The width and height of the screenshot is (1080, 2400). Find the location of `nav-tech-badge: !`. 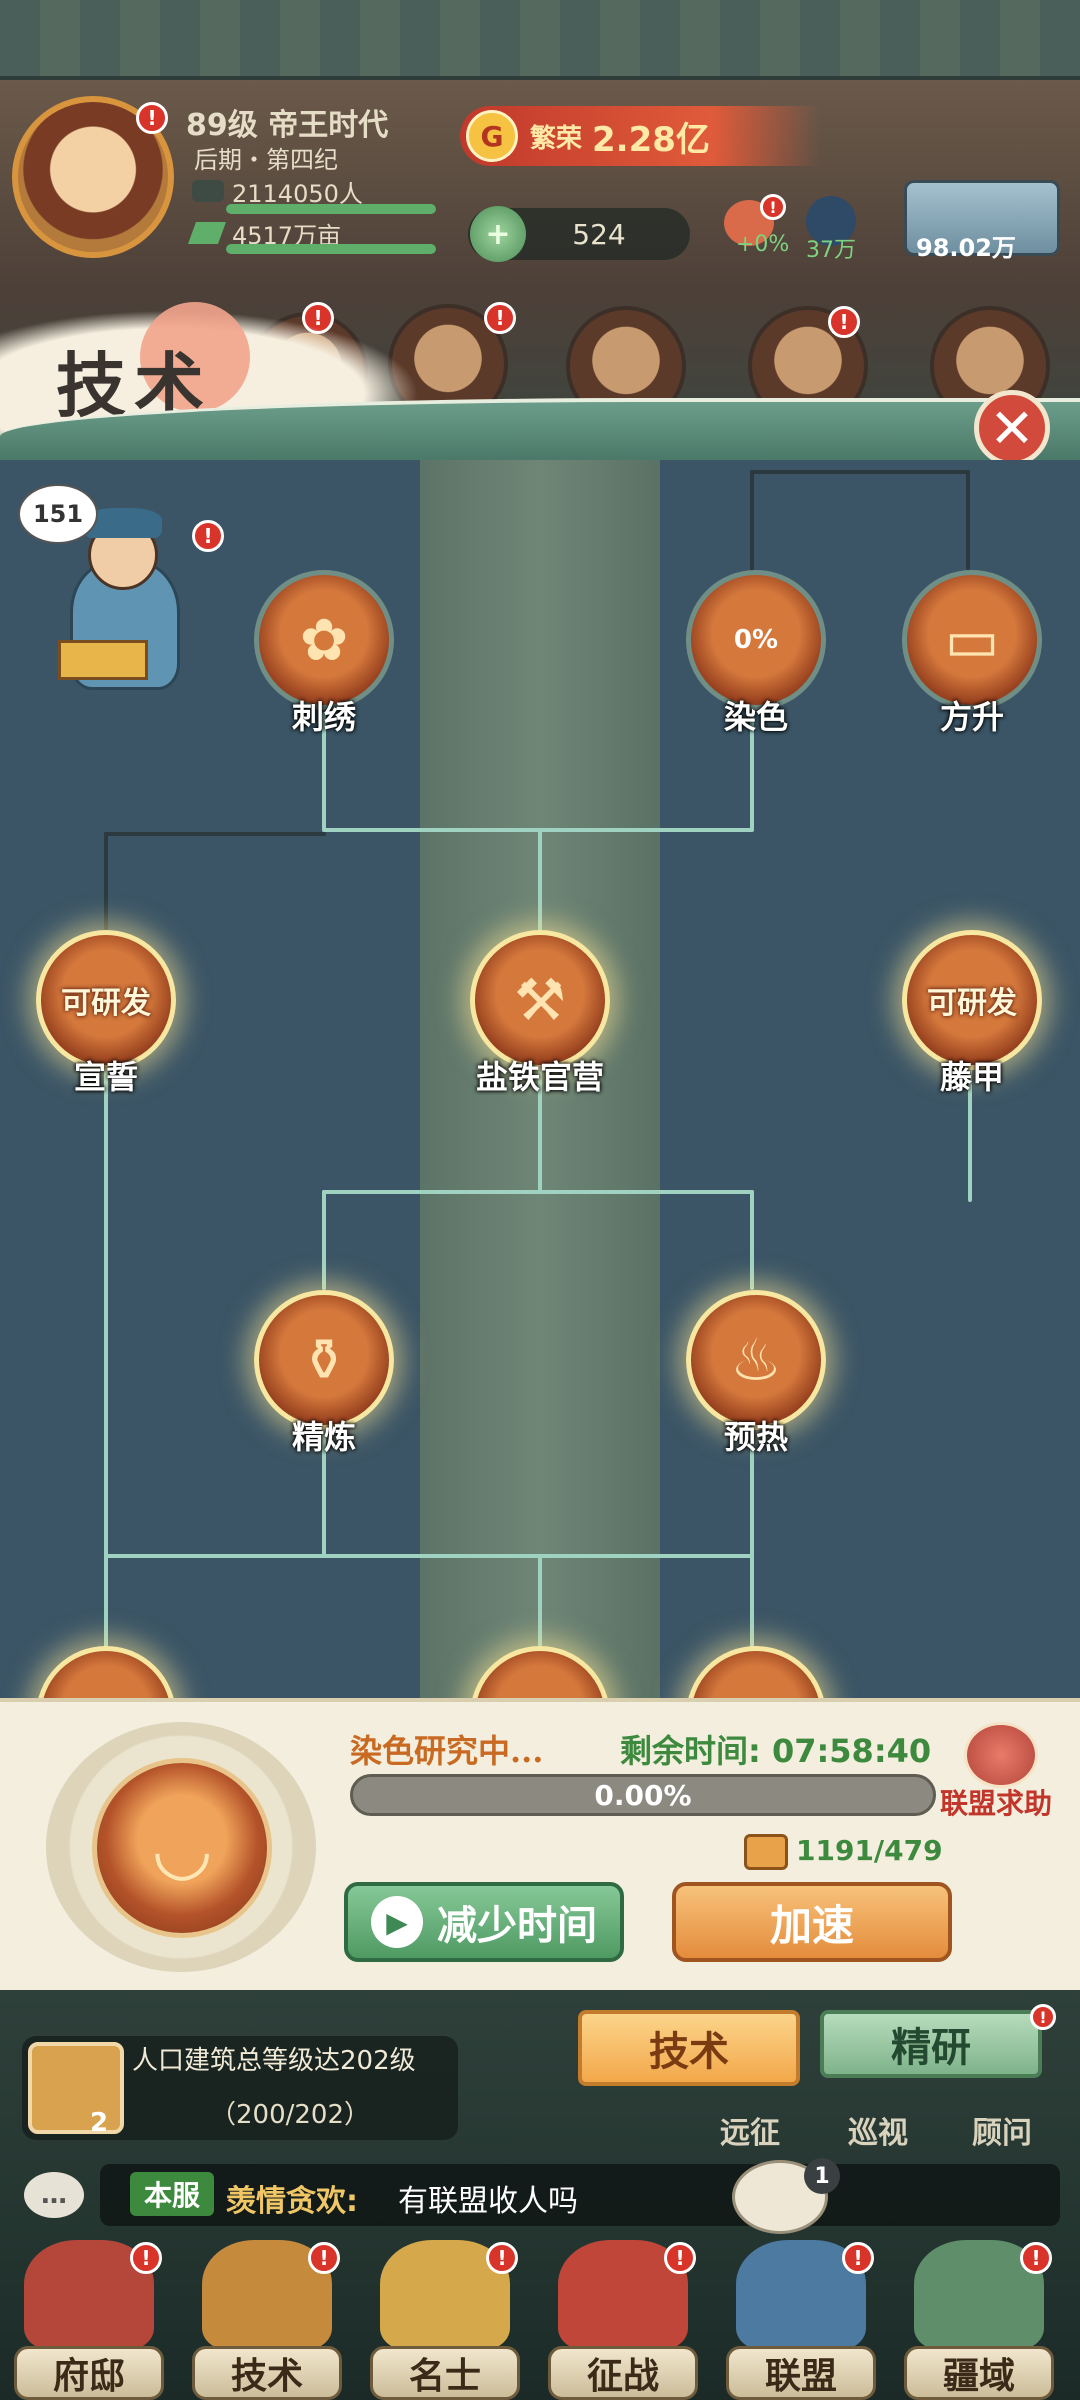

nav-tech-badge: ! is located at coordinates (324, 2258).